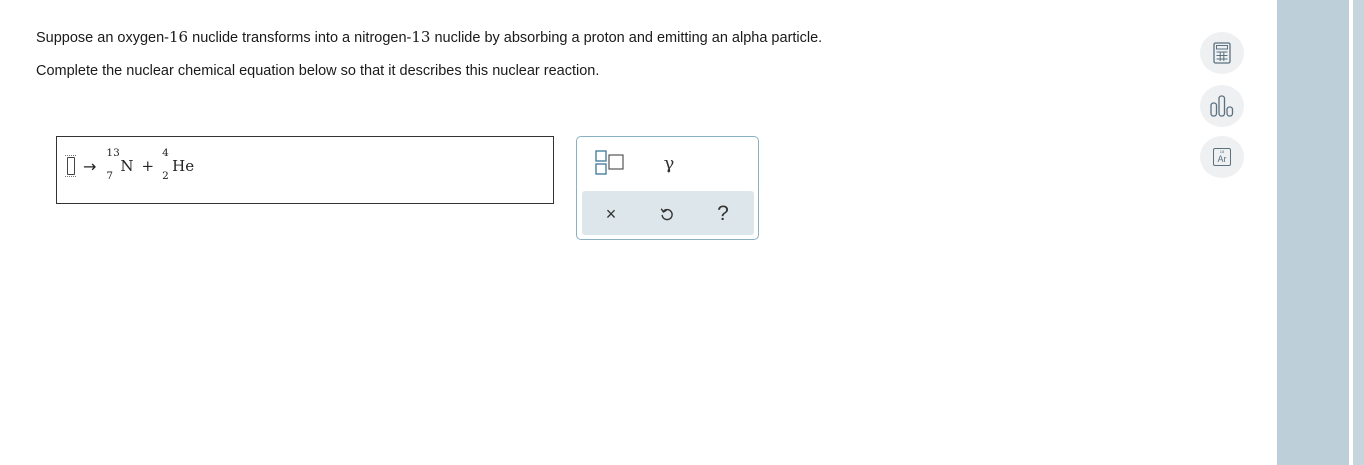 This screenshot has width=1364, height=465. I want to click on clear-button: ×, so click(611, 214).